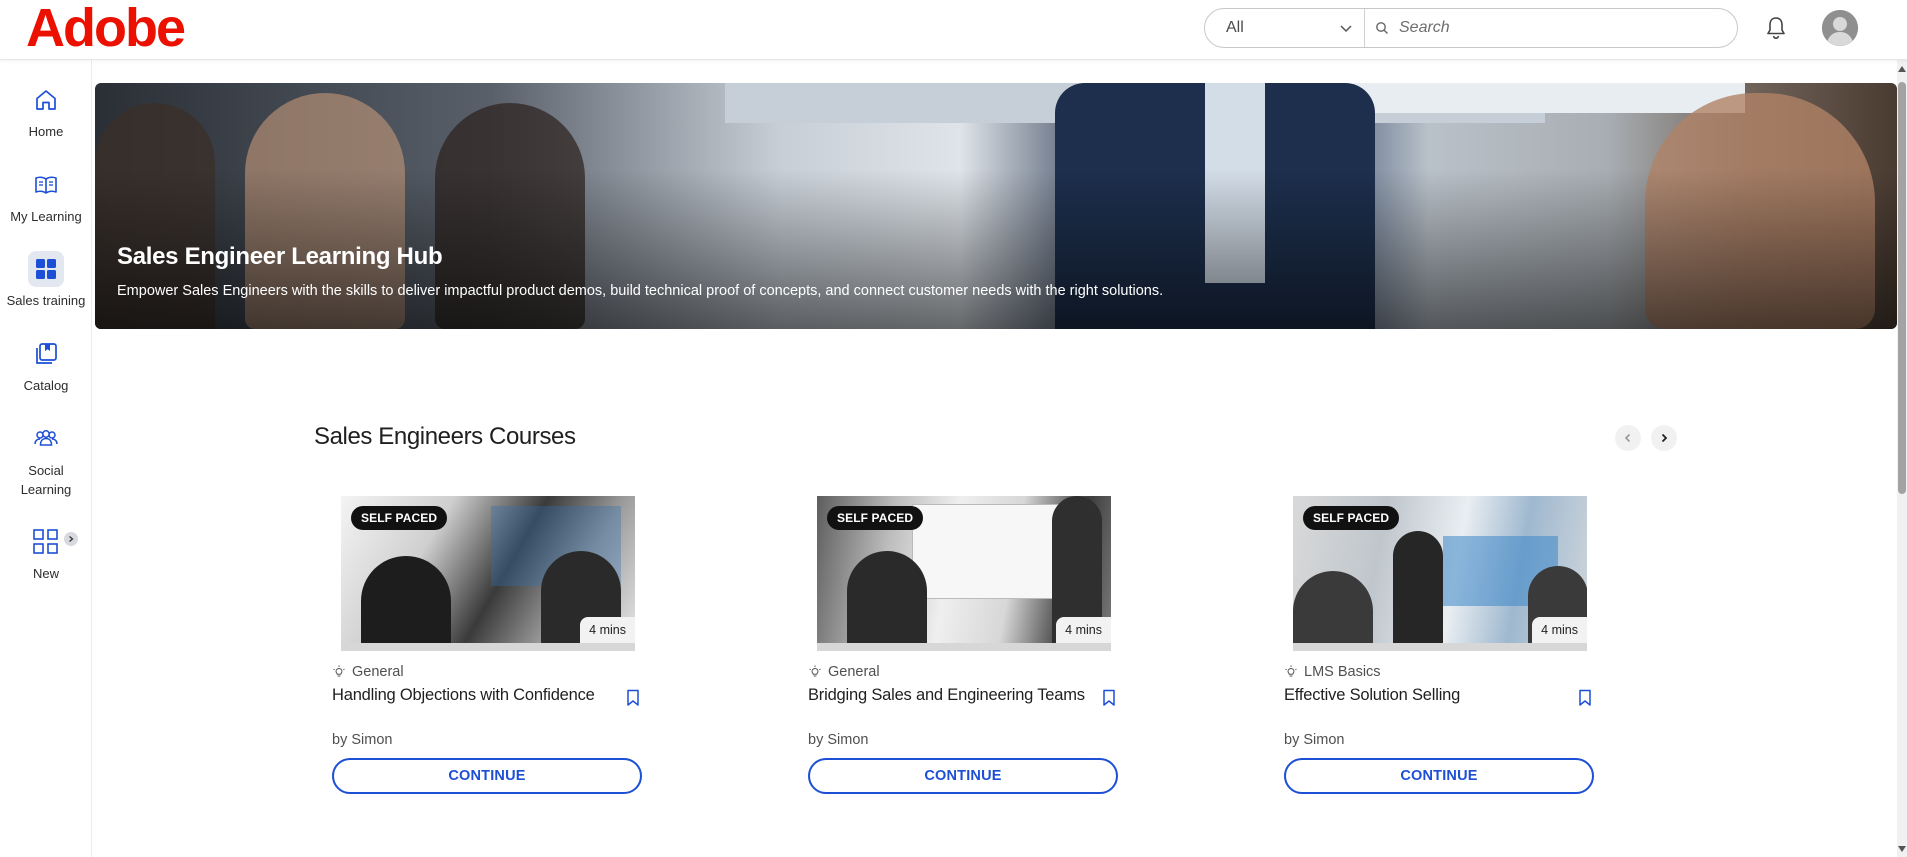 The height and width of the screenshot is (857, 1907). Describe the element at coordinates (46, 542) in the screenshot. I see `grid-outline-icon` at that location.